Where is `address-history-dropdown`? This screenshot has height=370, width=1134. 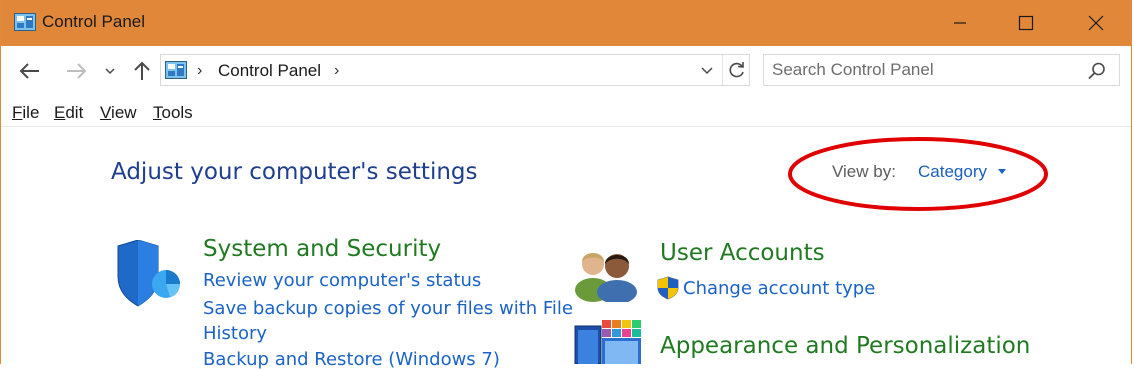 address-history-dropdown is located at coordinates (707, 70).